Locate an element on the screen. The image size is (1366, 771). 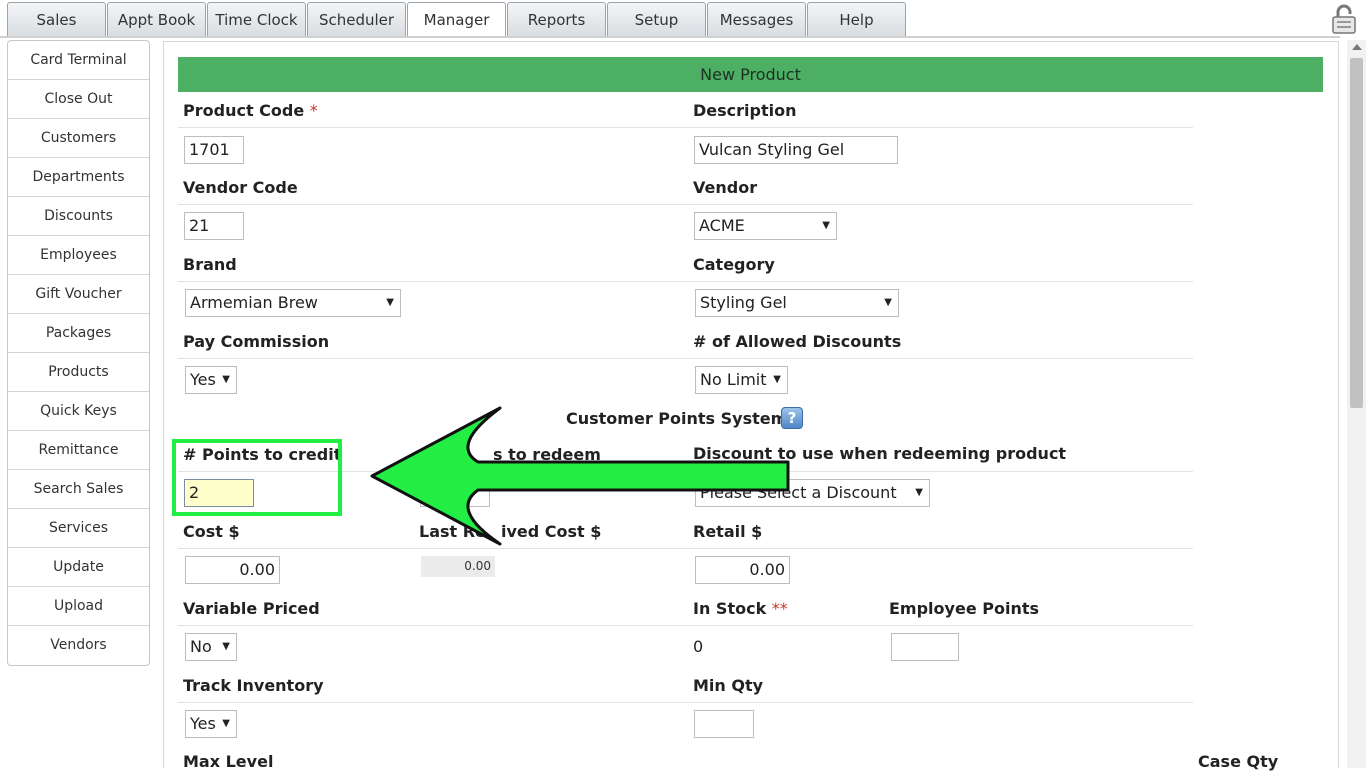
required-mark: ** is located at coordinates (779, 608).